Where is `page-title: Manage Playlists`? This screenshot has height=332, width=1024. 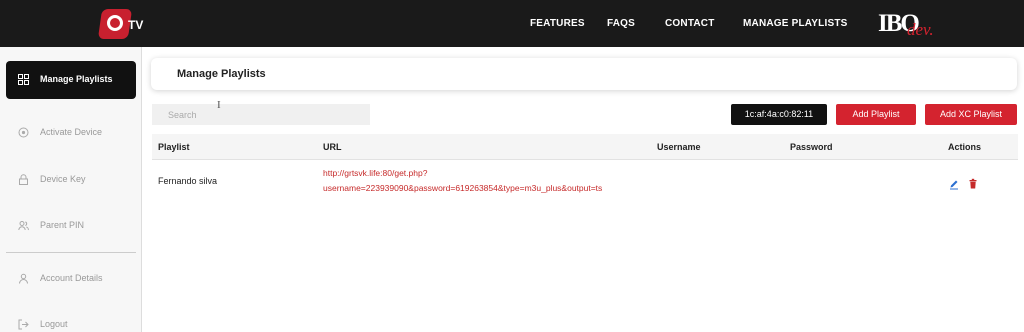 page-title: Manage Playlists is located at coordinates (221, 74).